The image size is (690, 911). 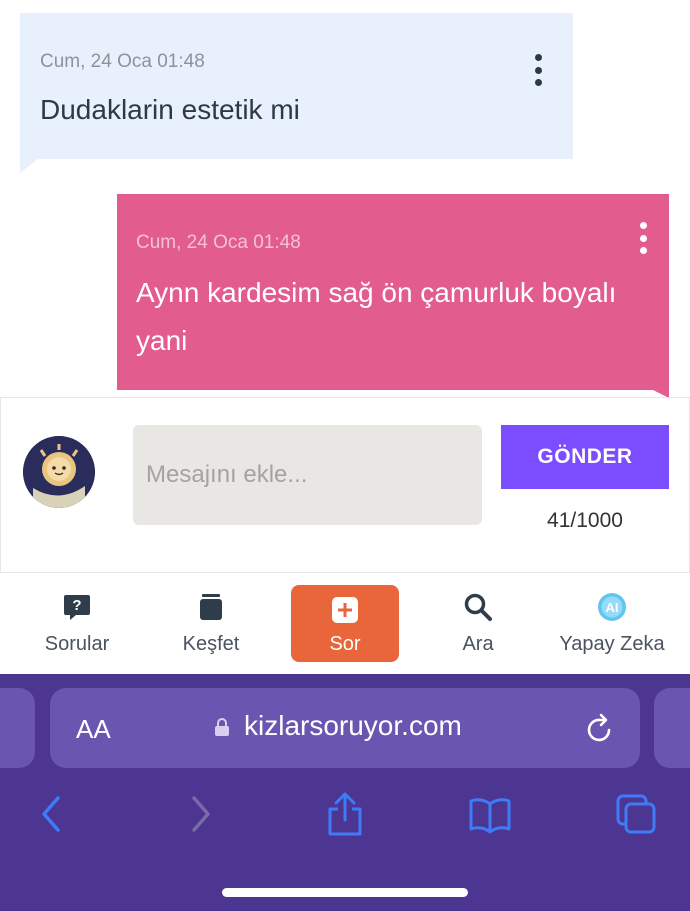 I want to click on incoming-message: Cum, 24 Oca 01:48 Dudaklarin estetik mi, so click(x=296, y=93).